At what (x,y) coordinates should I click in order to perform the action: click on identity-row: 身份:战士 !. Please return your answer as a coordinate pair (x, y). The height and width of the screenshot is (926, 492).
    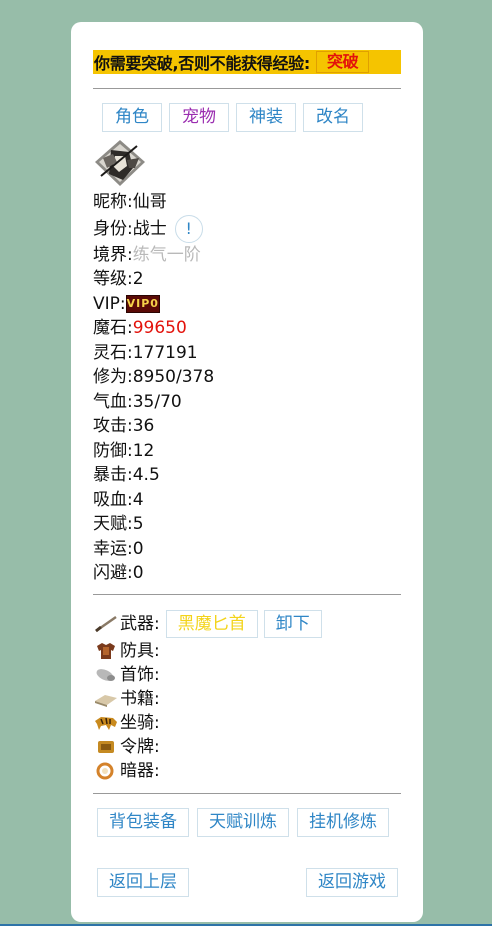
    Looking at the image, I should click on (247, 228).